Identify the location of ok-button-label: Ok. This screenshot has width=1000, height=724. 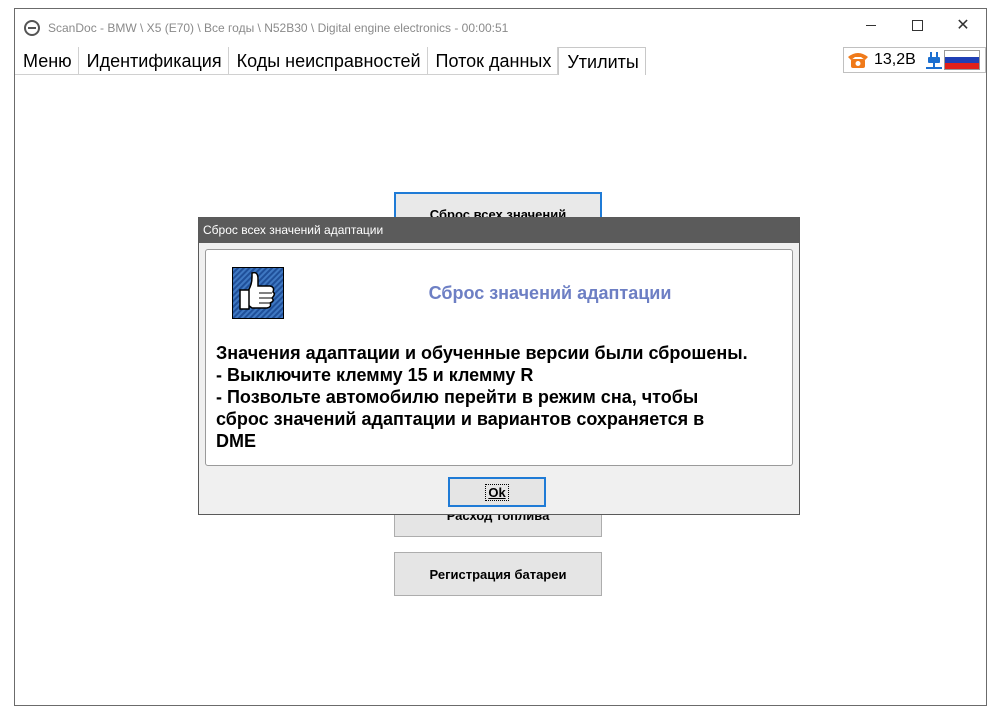
(497, 492).